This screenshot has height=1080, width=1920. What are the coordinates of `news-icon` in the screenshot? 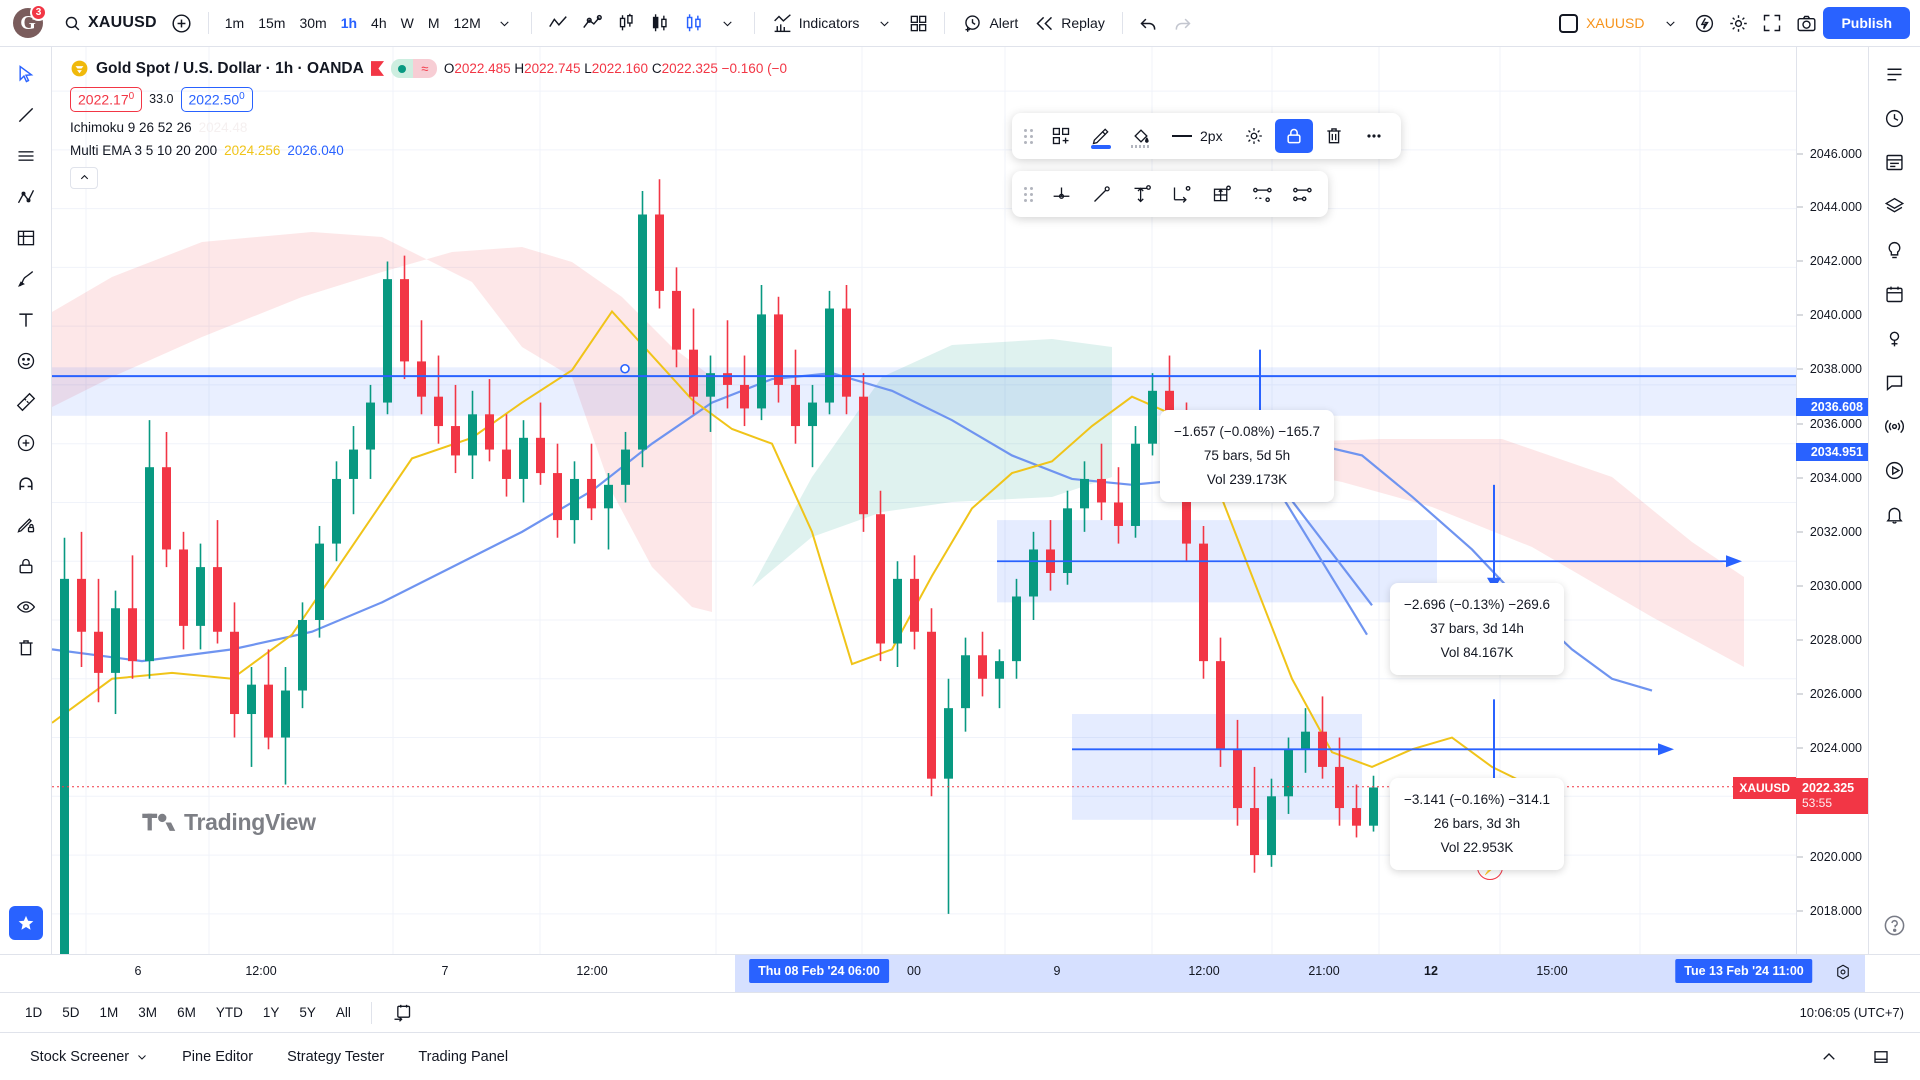 It's located at (1895, 338).